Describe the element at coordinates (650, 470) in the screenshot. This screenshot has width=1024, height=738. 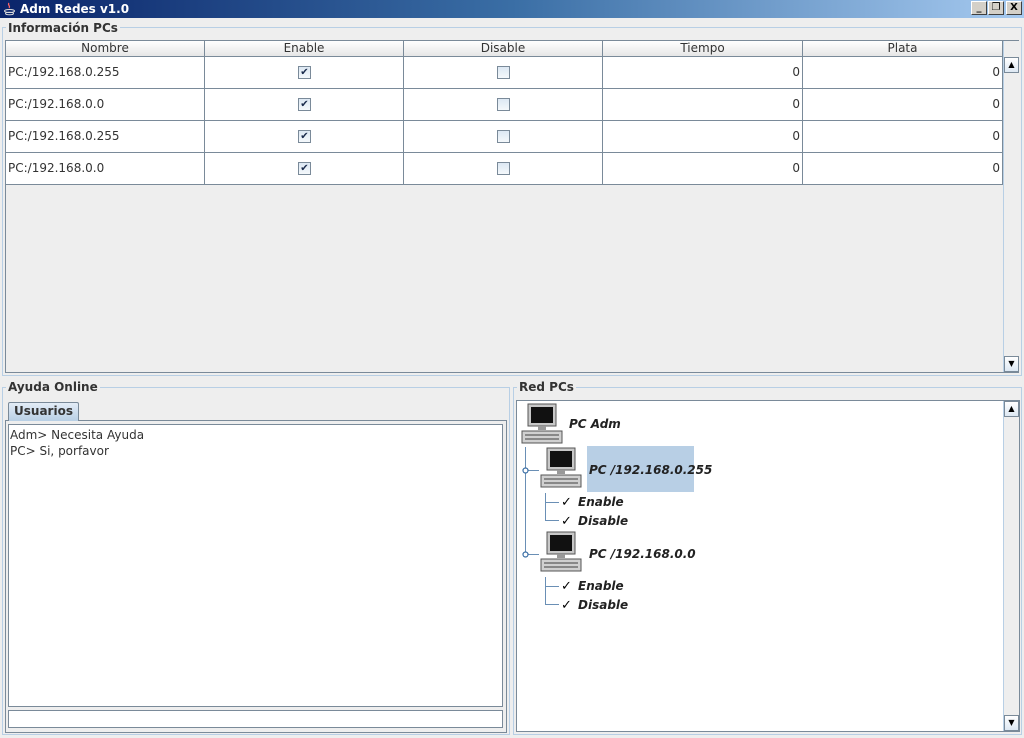
I see `tree-node-label: PC /192.168.0.255` at that location.